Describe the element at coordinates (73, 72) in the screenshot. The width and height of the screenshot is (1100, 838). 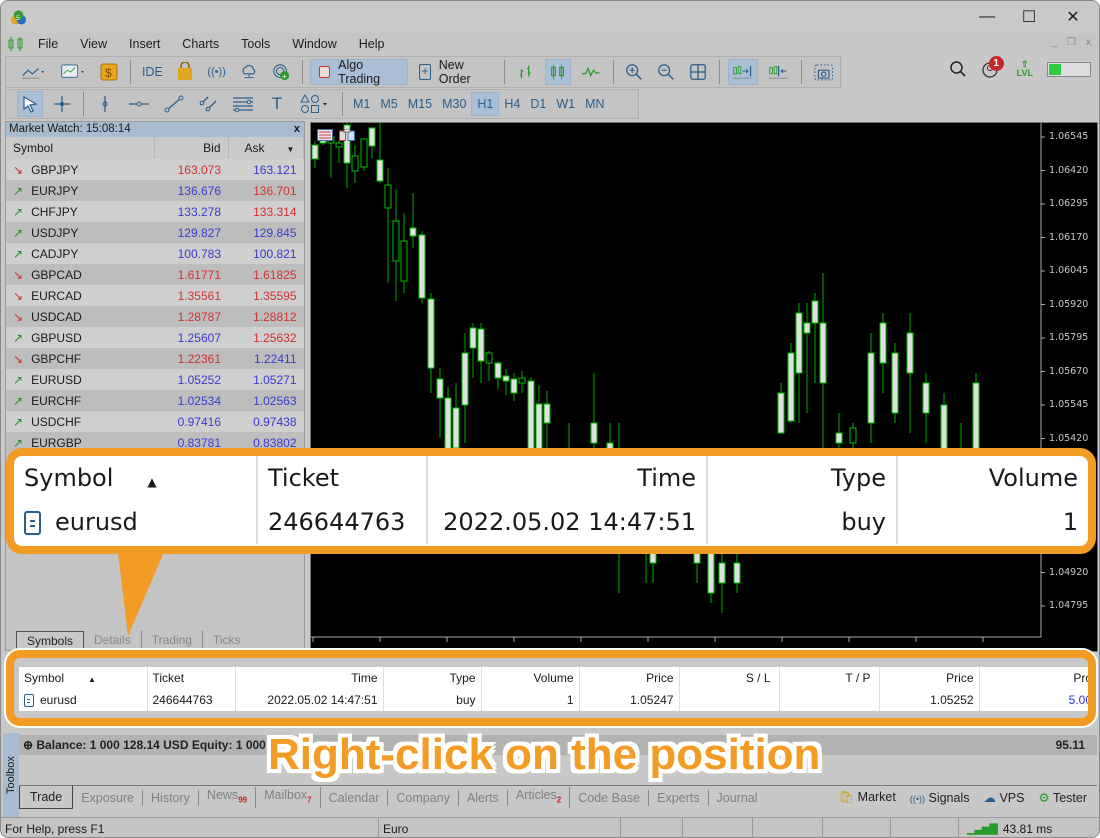
I see `templates-button` at that location.